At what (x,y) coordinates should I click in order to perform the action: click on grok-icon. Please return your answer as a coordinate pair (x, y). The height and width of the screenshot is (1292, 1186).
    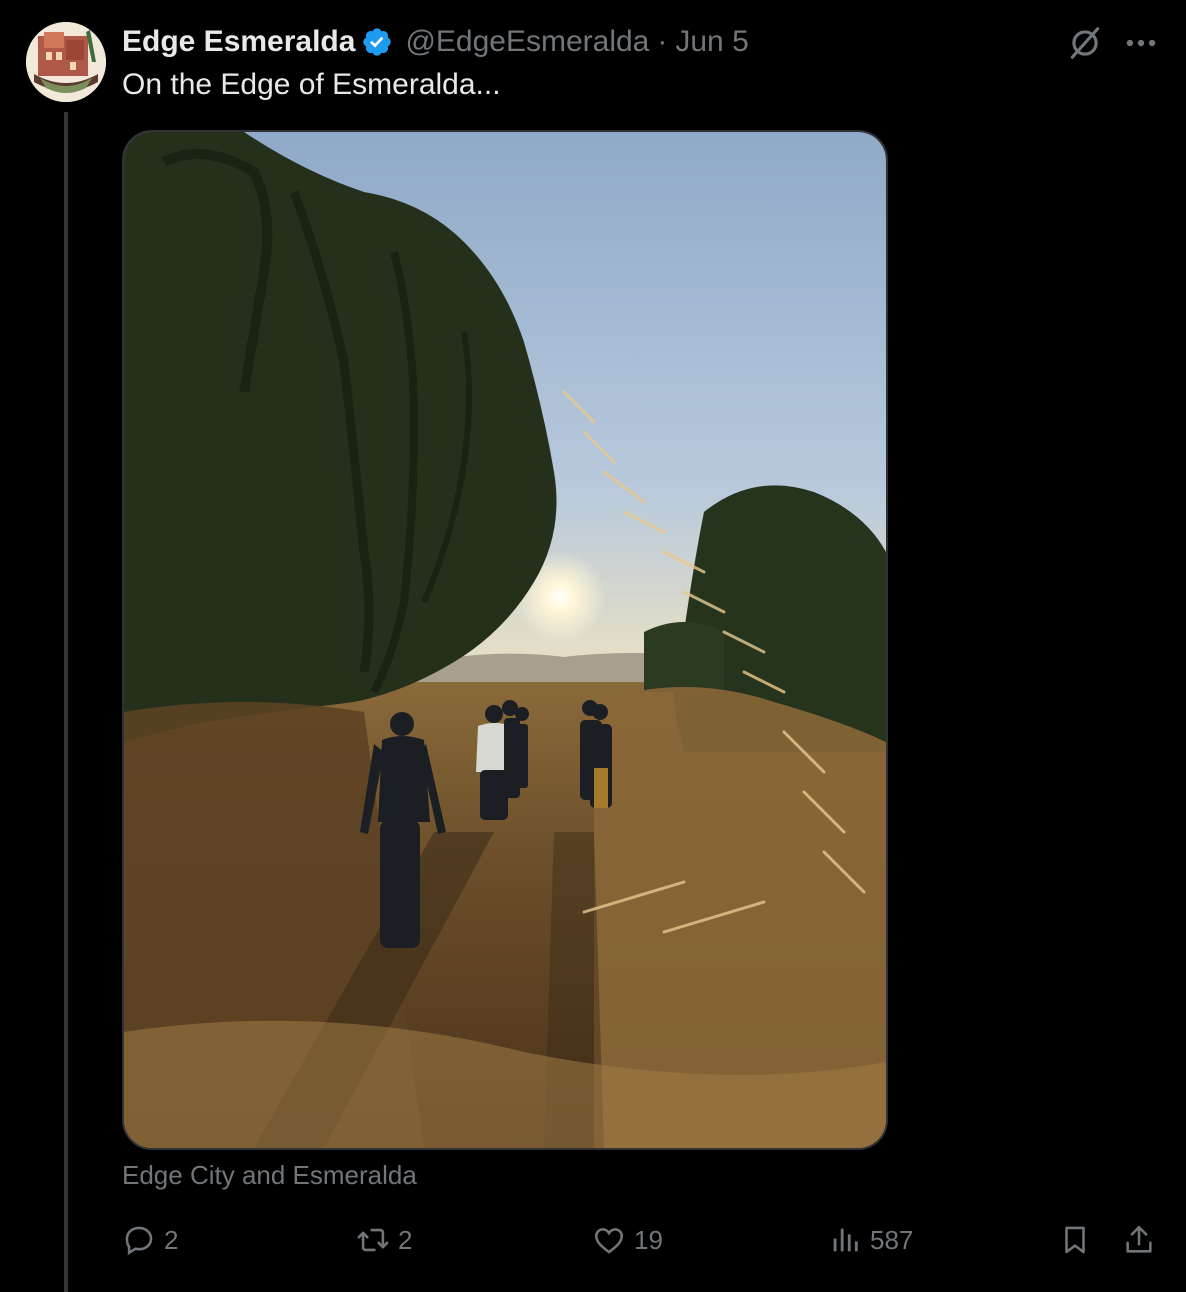
    Looking at the image, I should click on (1085, 43).